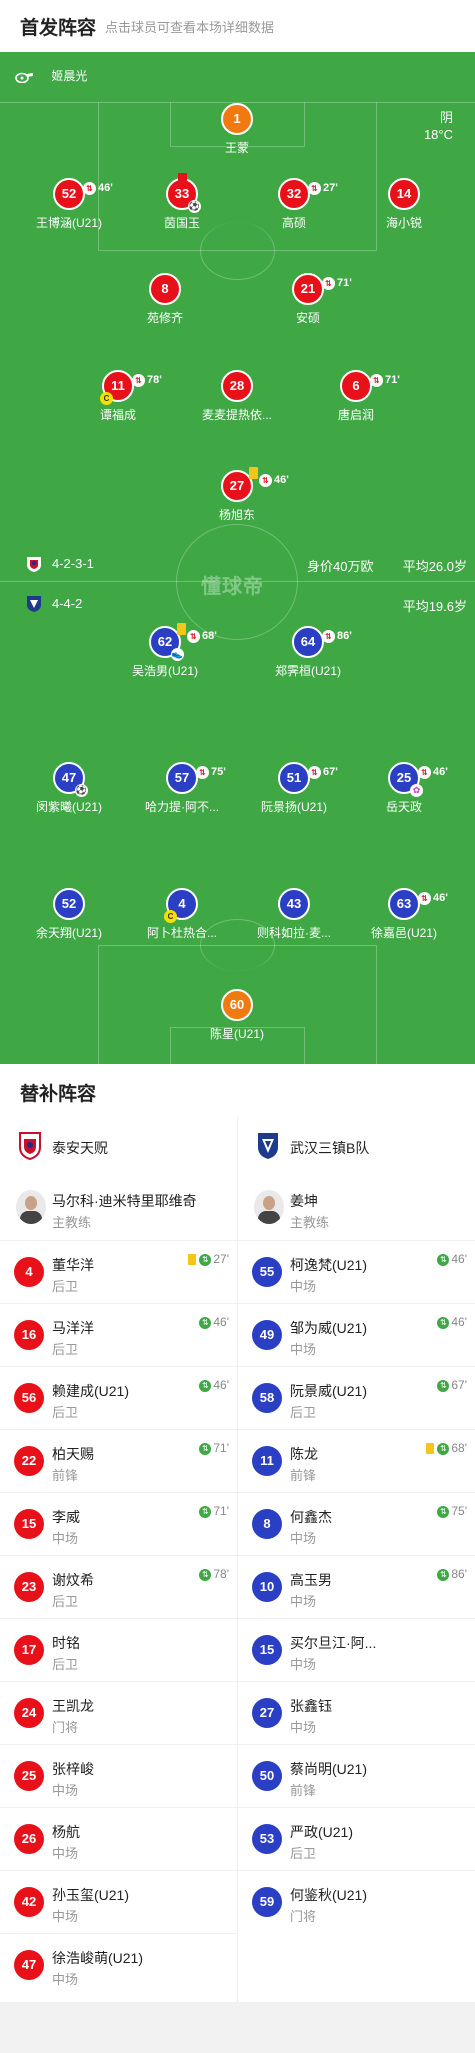  I want to click on player-home-27: 27 ⇅ 46' 杨旭东, so click(237, 495).